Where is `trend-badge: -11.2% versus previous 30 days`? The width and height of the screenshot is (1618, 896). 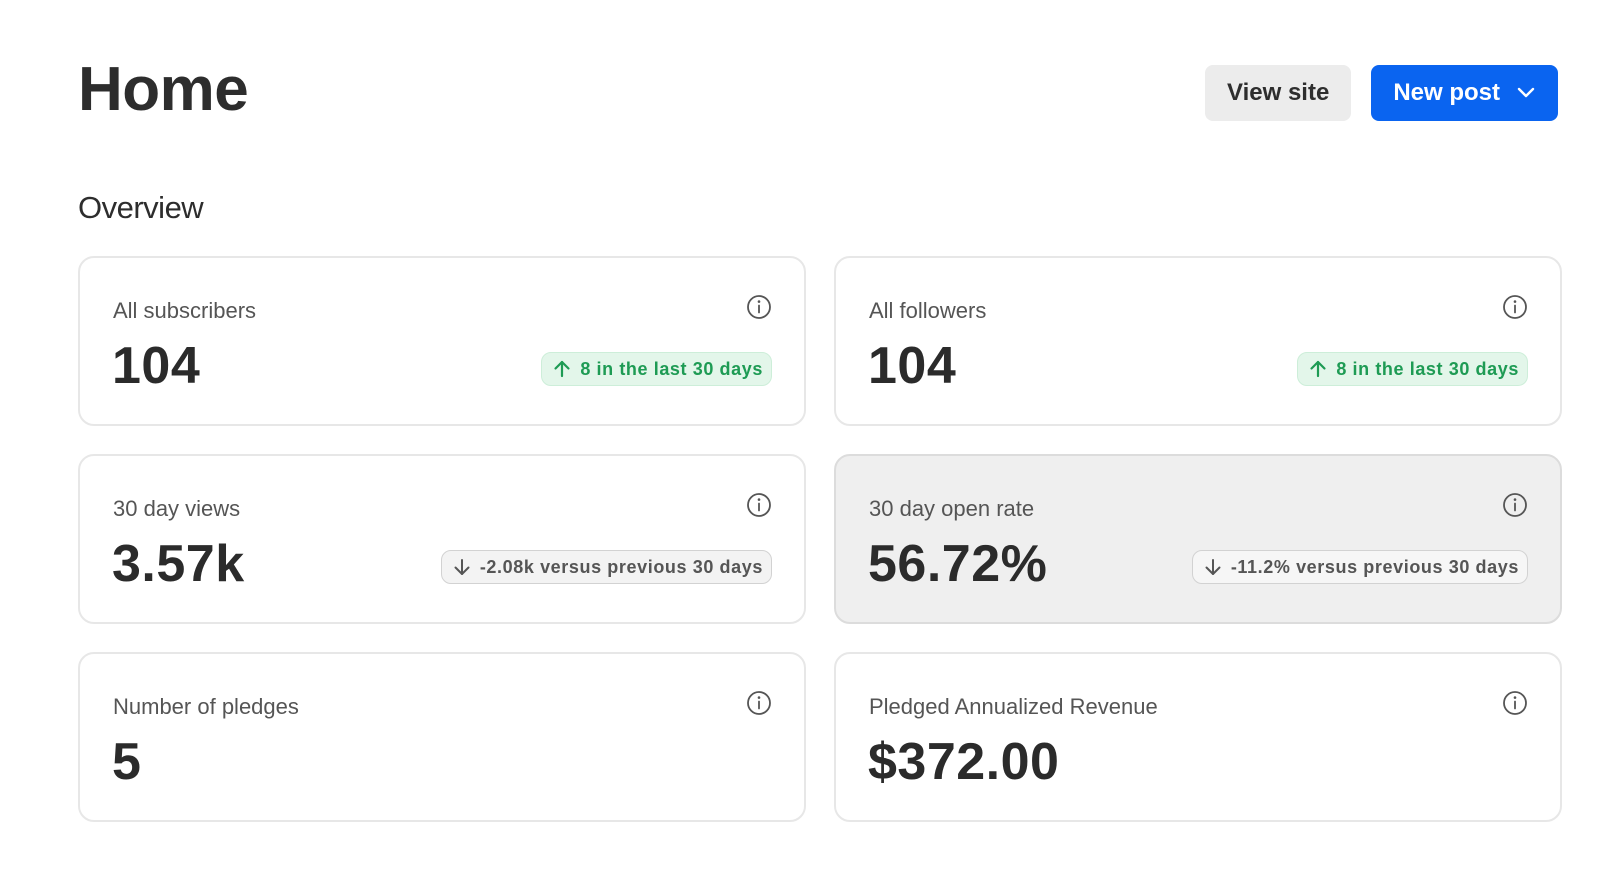 trend-badge: -11.2% versus previous 30 days is located at coordinates (1359, 567).